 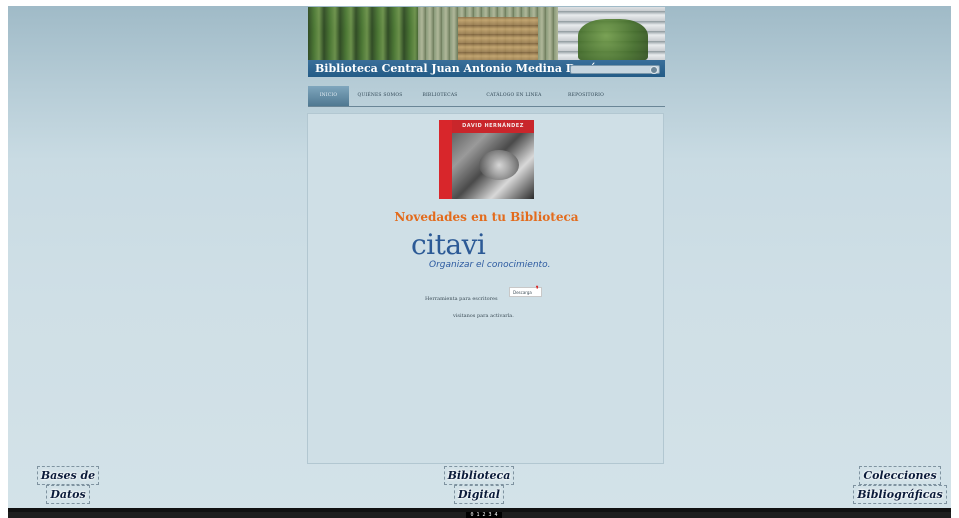 What do you see at coordinates (514, 96) in the screenshot?
I see `nav-item-catalogo-en-linea: CATÁLOGO EN LINEA` at bounding box center [514, 96].